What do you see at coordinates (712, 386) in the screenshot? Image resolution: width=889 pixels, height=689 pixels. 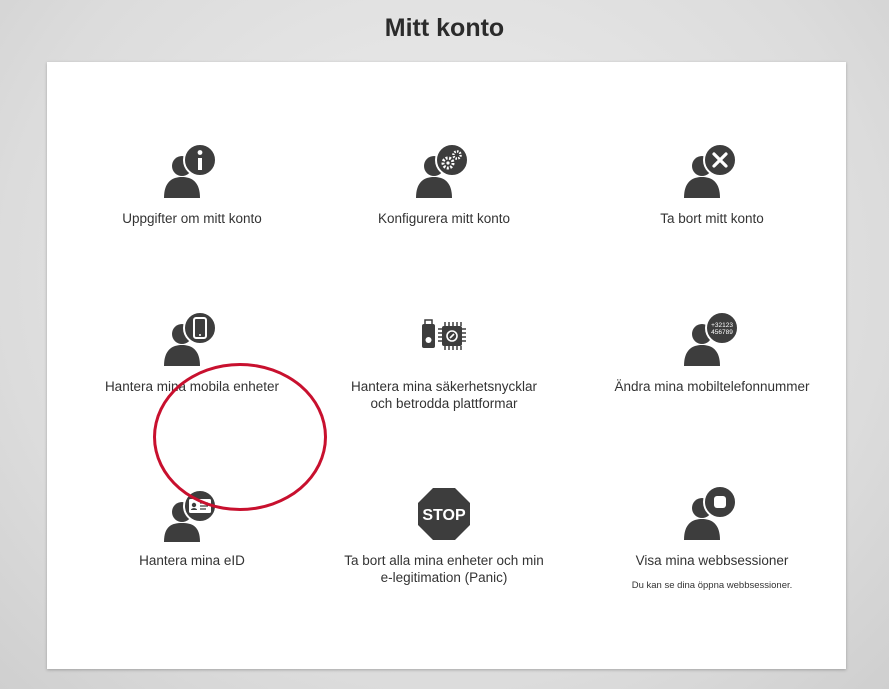 I see `tile-label: Ändra mina mobiltelefonnummer` at bounding box center [712, 386].